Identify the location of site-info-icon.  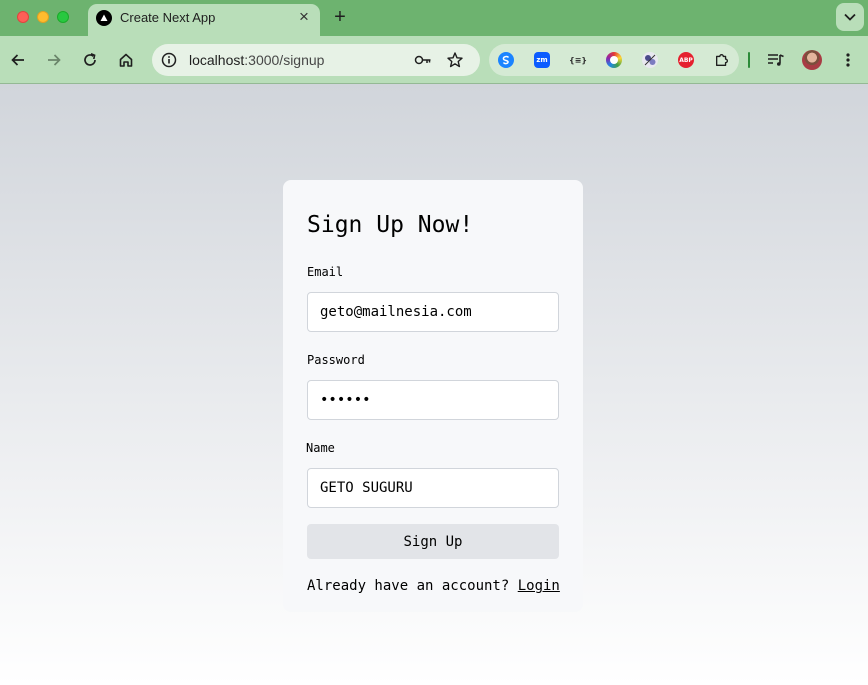
(169, 62).